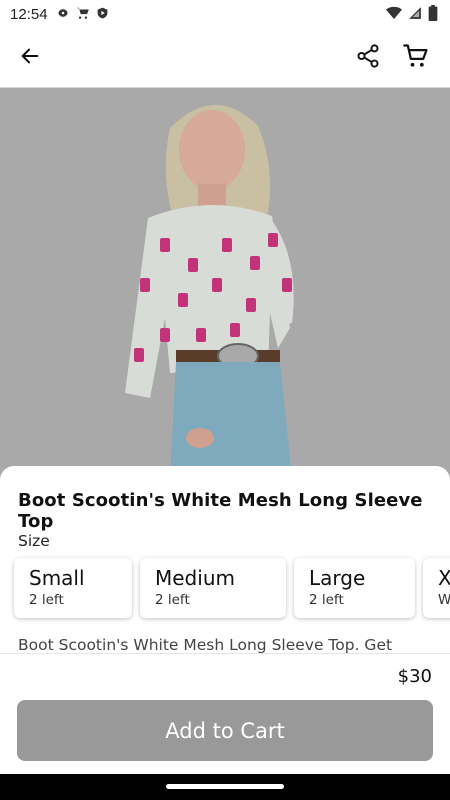 The width and height of the screenshot is (450, 800). I want to click on status-left-icons, so click(82, 14).